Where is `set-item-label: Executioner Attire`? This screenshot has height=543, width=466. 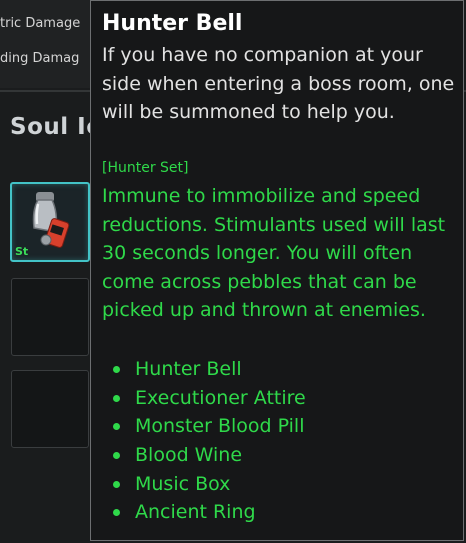
set-item-label: Executioner Attire is located at coordinates (220, 397).